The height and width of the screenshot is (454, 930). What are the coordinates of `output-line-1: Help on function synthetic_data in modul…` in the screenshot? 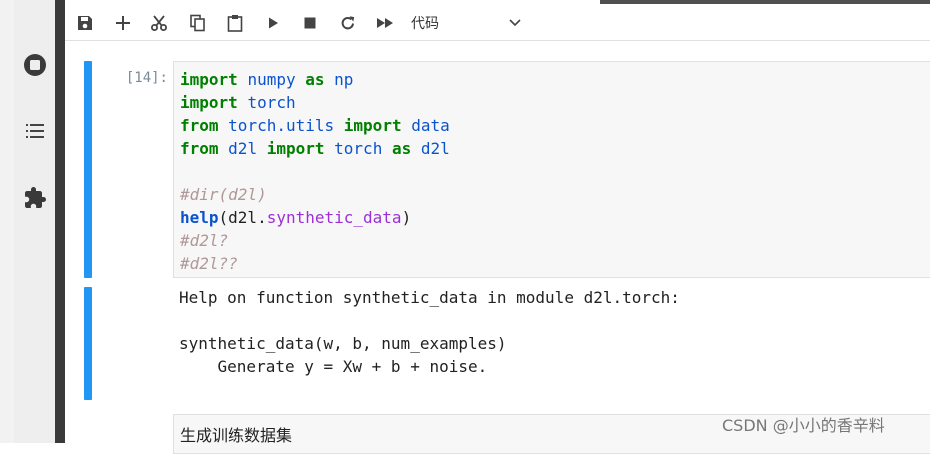 It's located at (429, 297).